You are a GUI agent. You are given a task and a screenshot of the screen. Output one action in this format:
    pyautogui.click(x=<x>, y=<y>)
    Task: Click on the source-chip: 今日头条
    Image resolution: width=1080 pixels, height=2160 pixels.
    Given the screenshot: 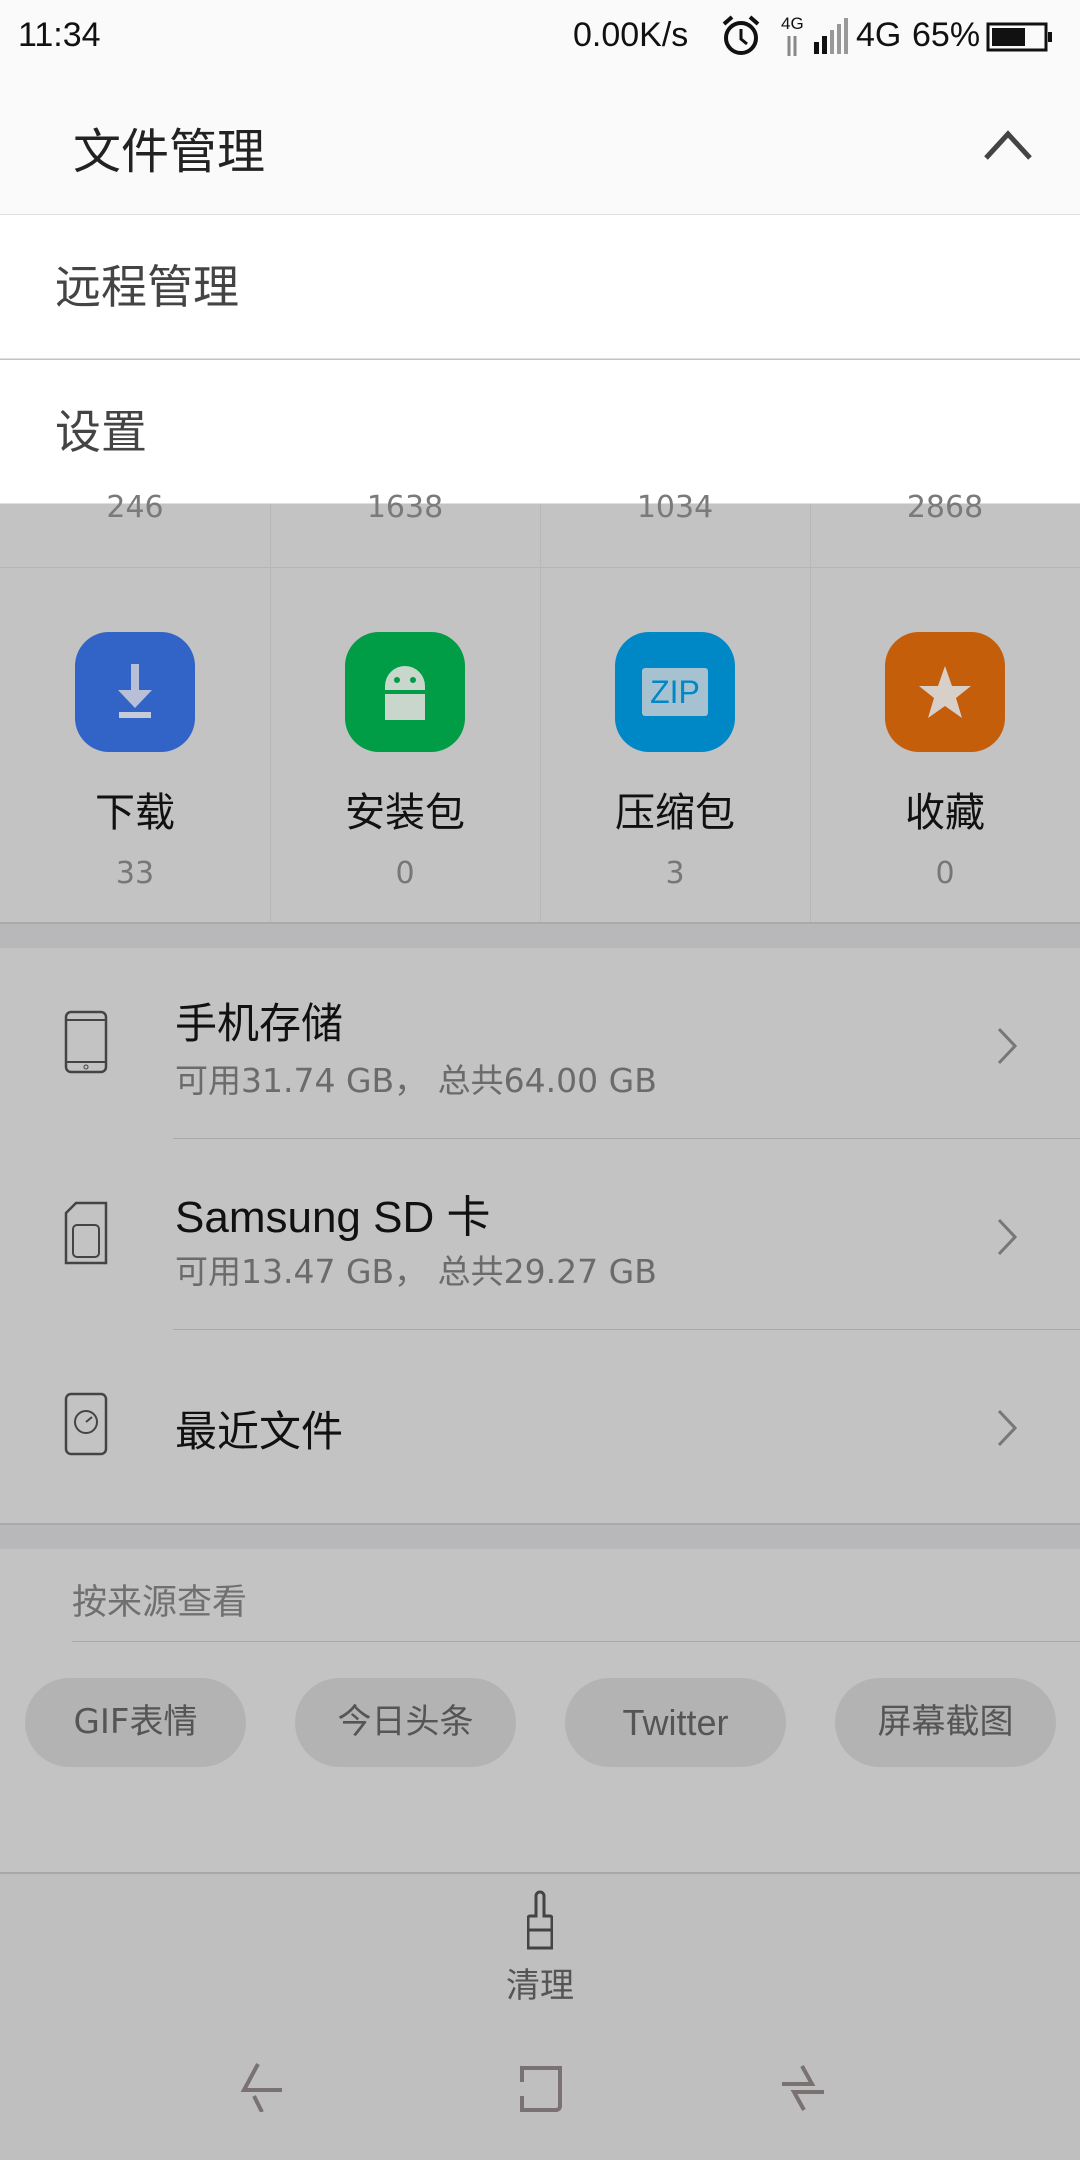 What is the action you would take?
    pyautogui.click(x=405, y=1722)
    